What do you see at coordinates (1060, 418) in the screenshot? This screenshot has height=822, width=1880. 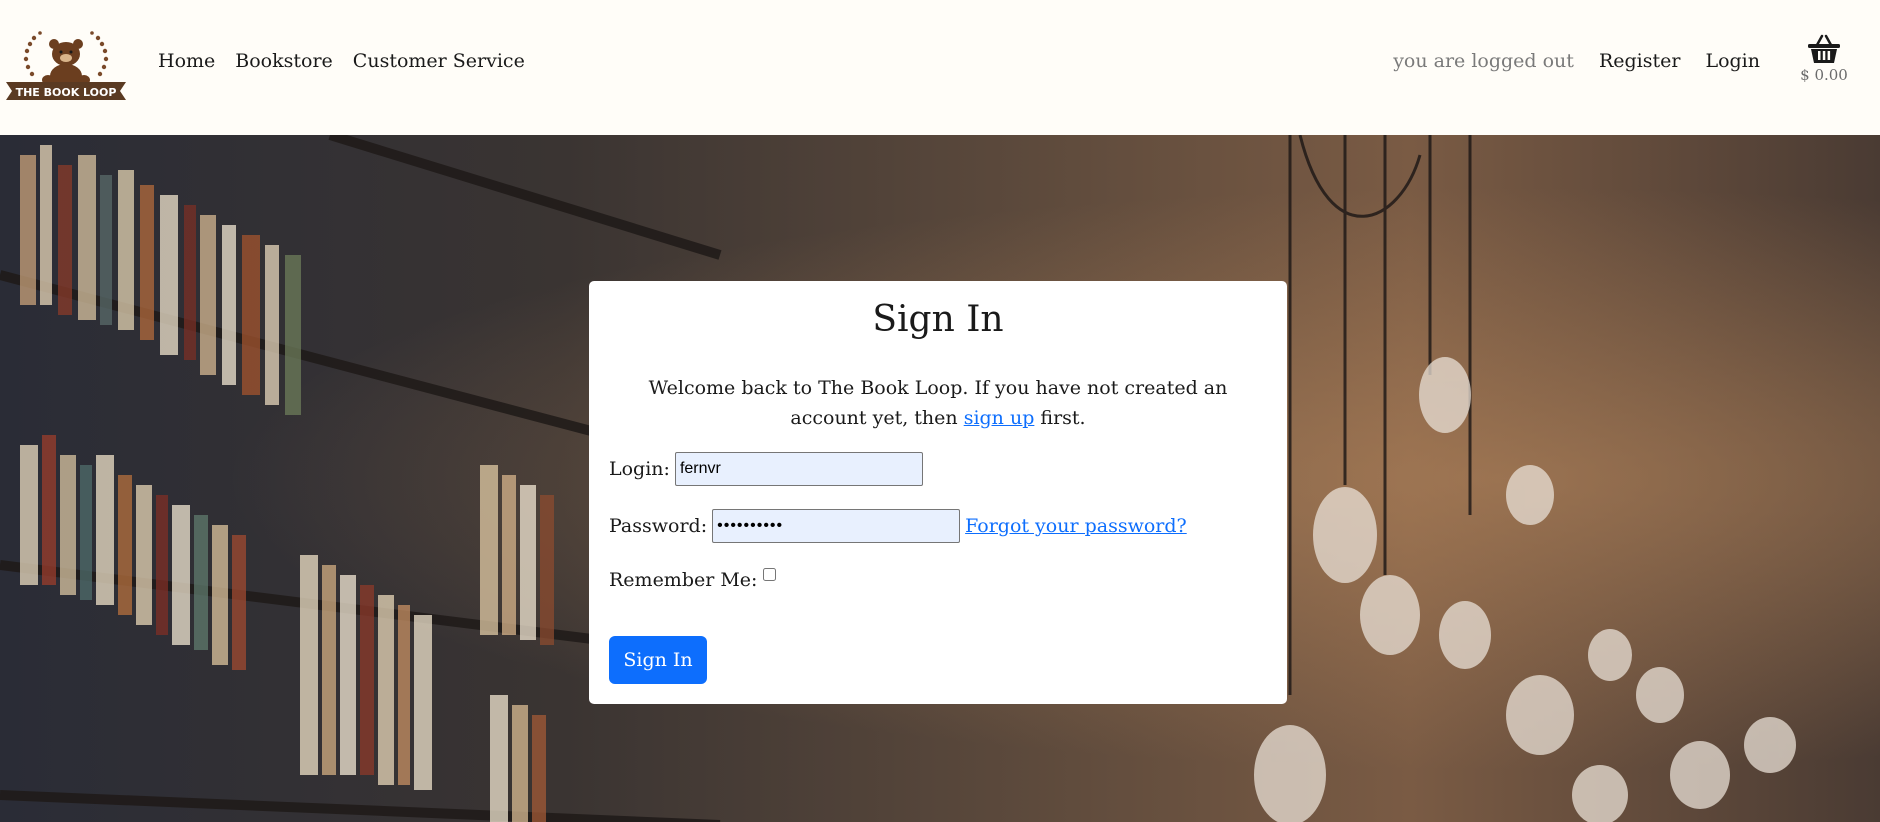 I see `welcome-text-end: first.` at bounding box center [1060, 418].